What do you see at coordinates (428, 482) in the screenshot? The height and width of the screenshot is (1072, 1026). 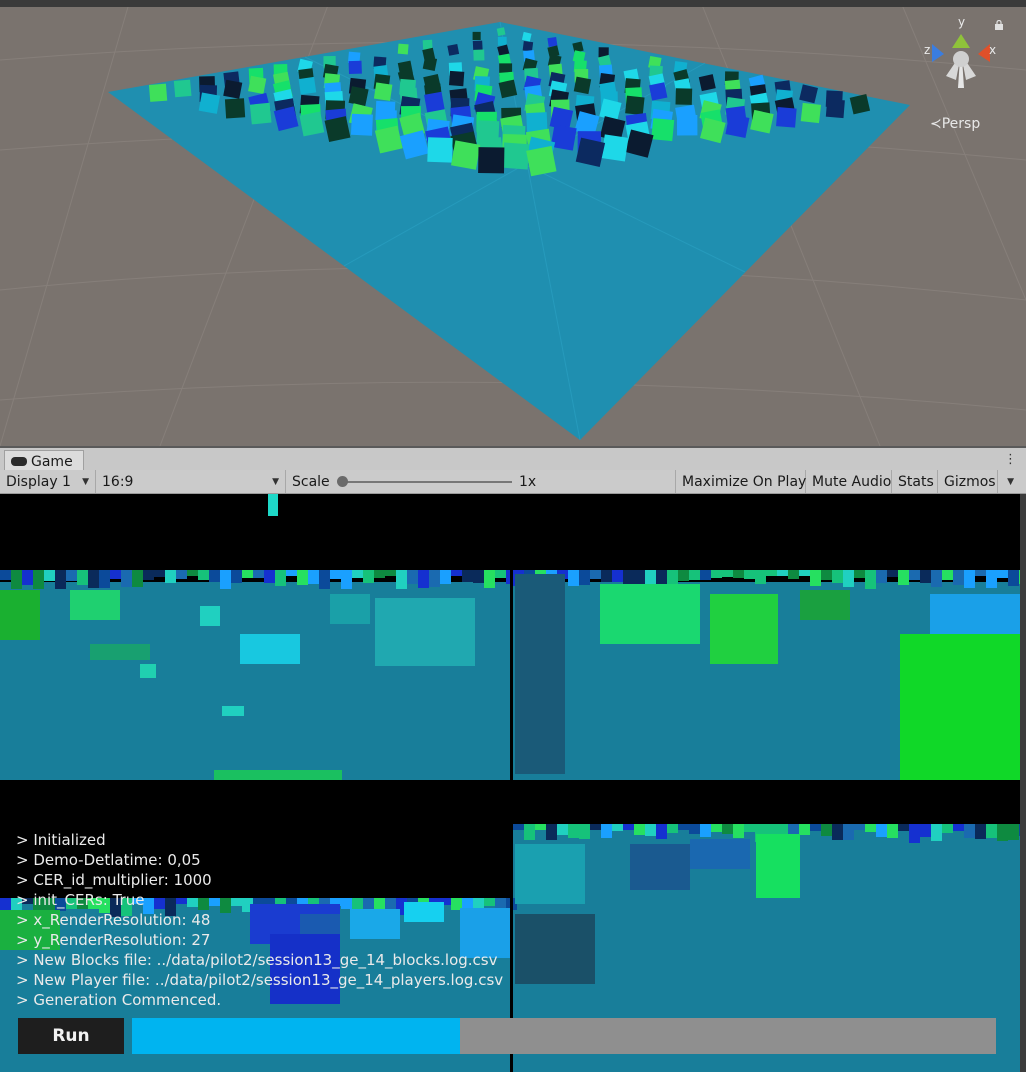 I see `scale-slider-track` at bounding box center [428, 482].